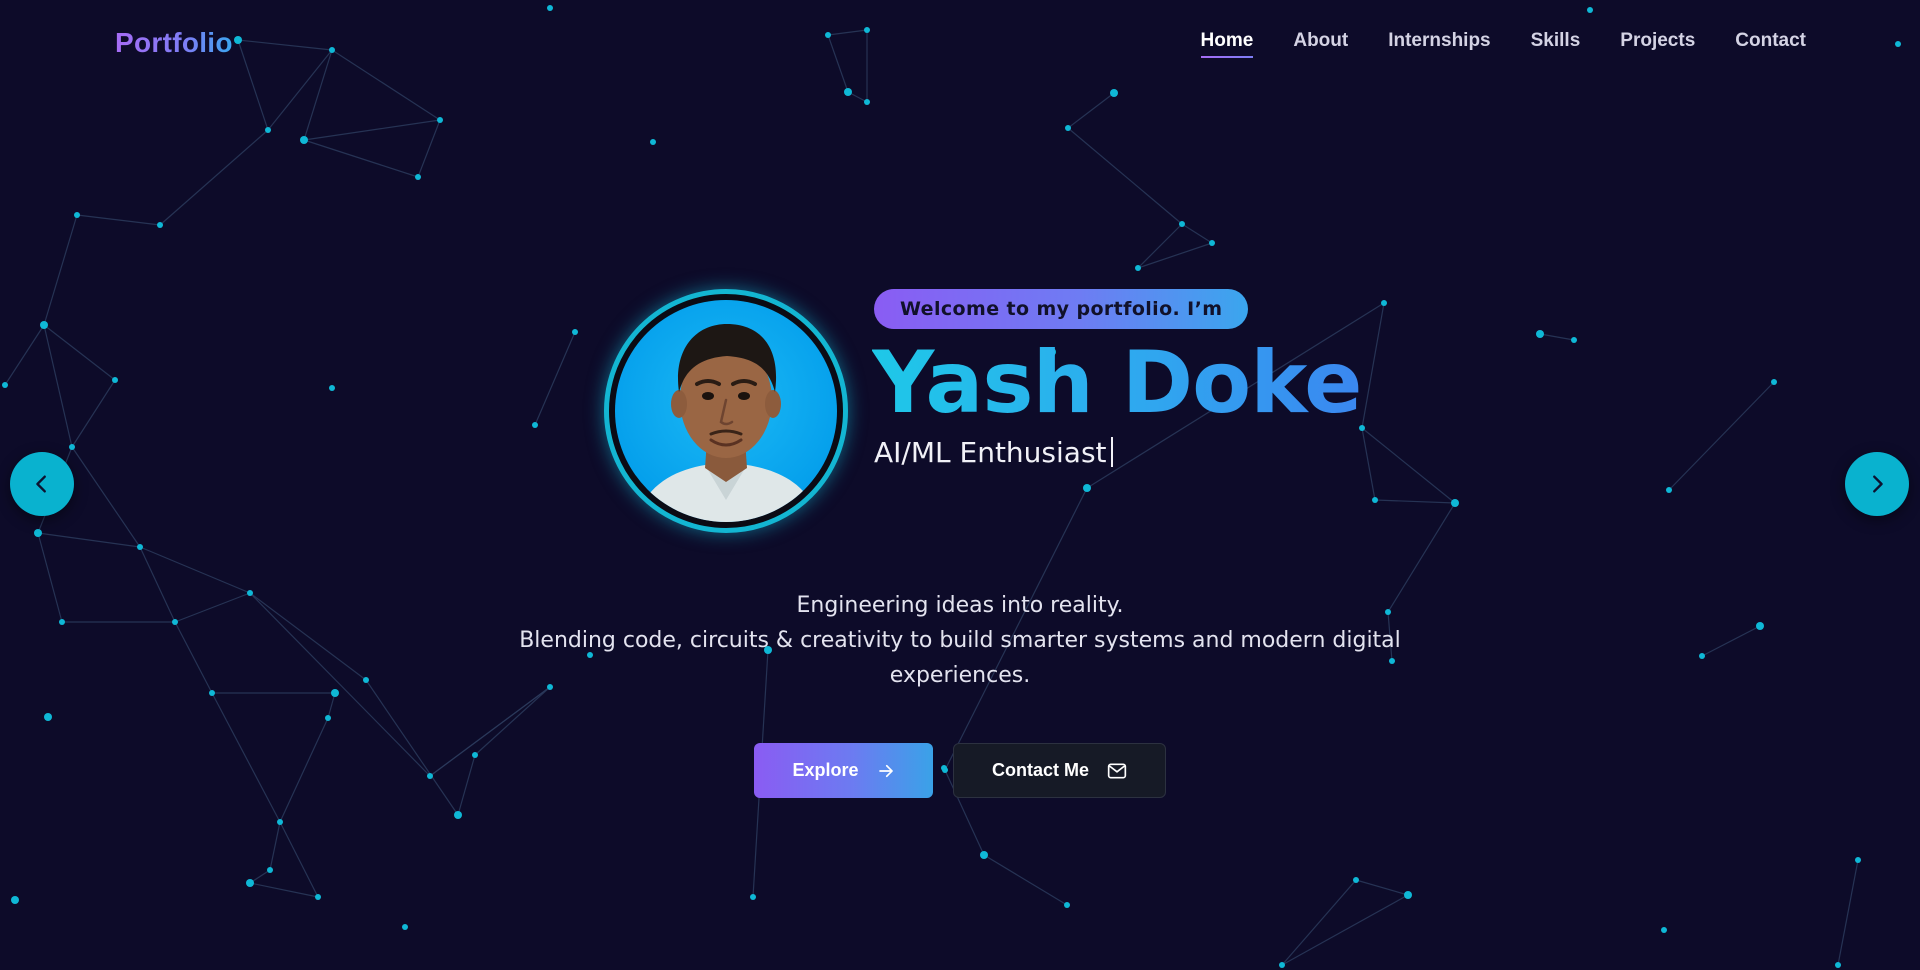 The image size is (1920, 970). I want to click on nav-link-projects: Projects, so click(1657, 44).